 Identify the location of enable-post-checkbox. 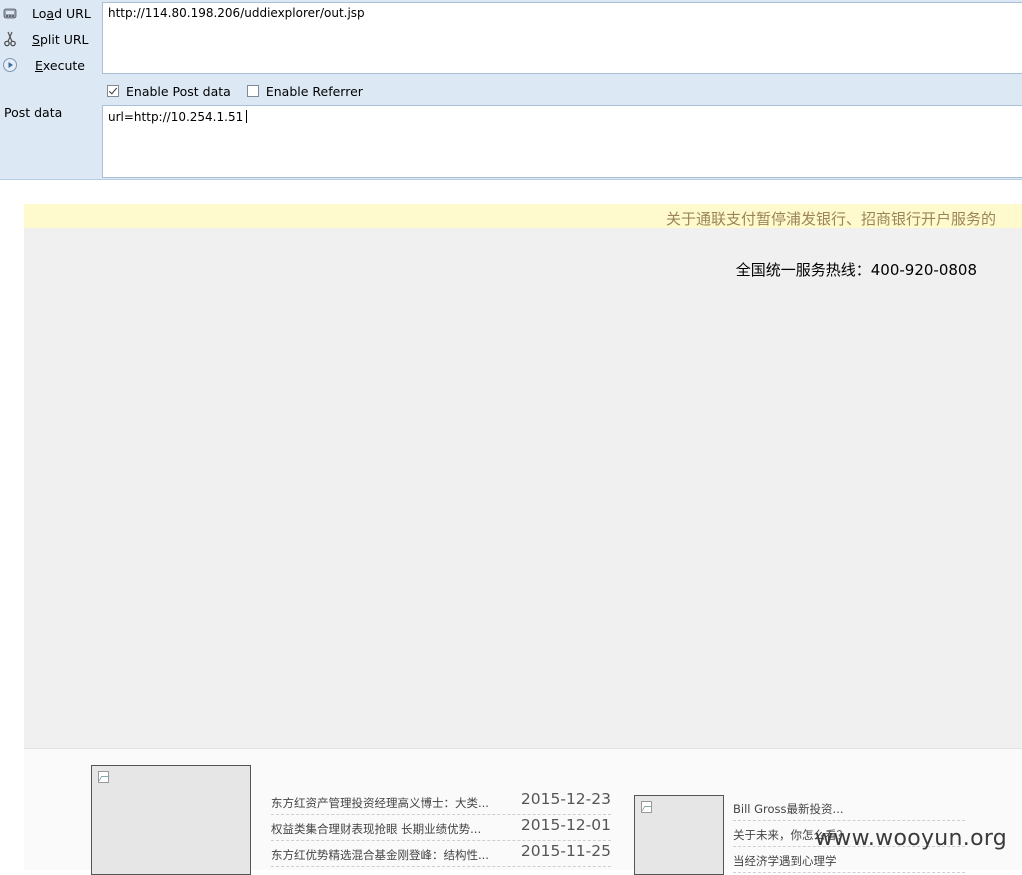
(113, 91).